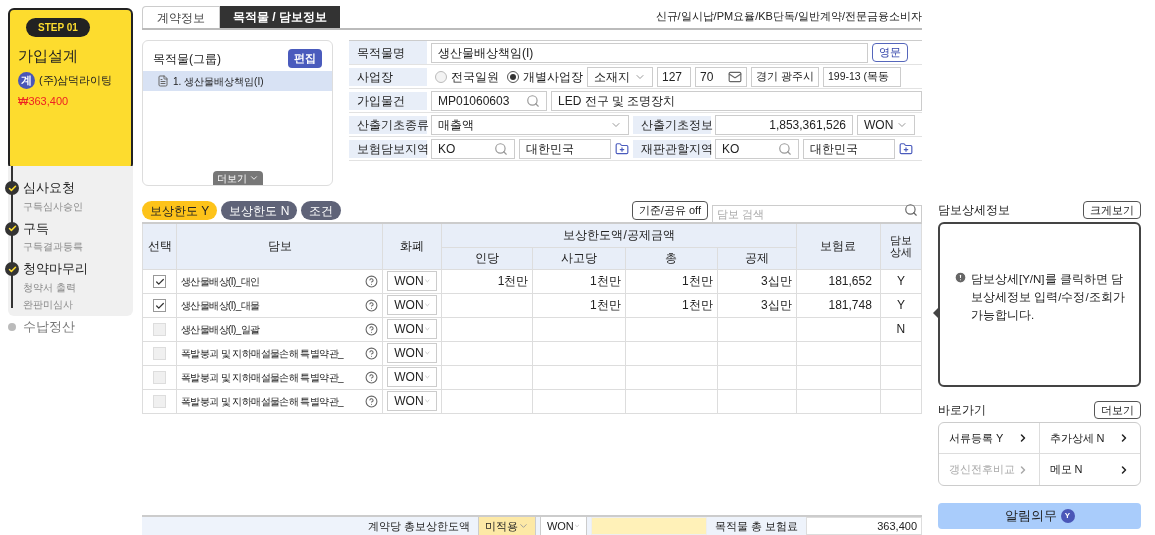  I want to click on shortcut-link: 서류등록 Y, so click(989, 438).